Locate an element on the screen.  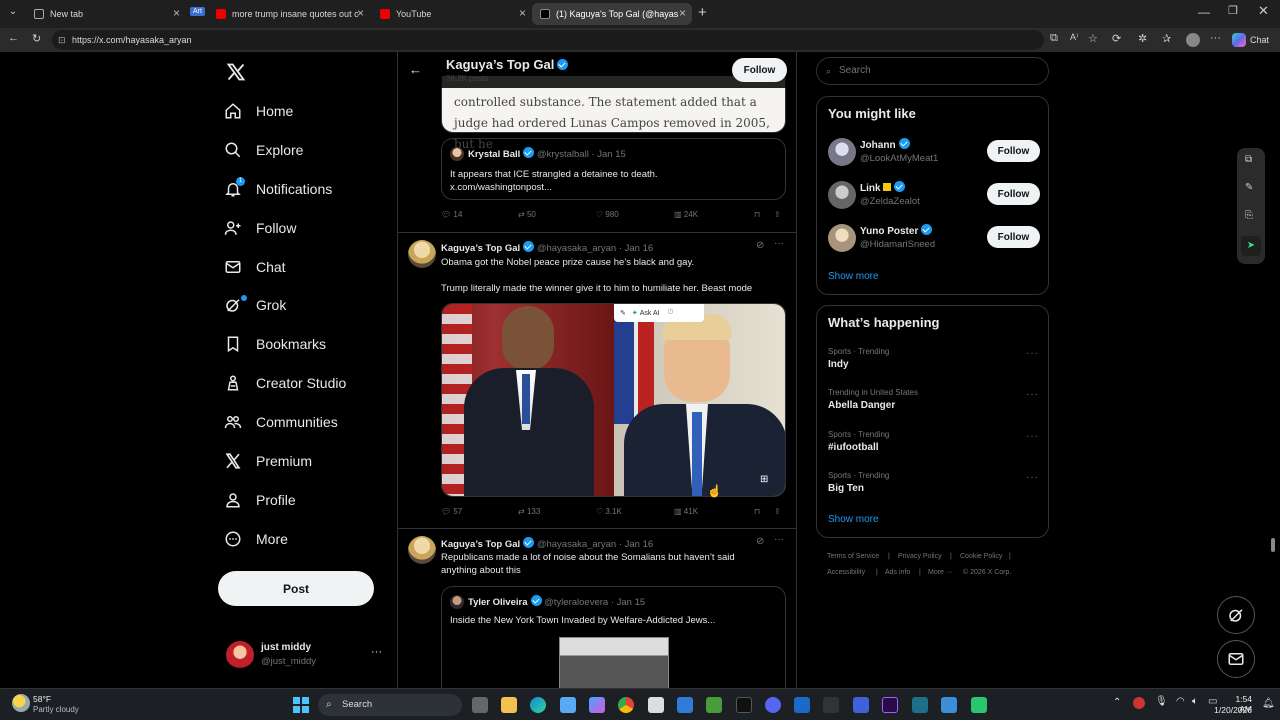
minecraft-icon is located at coordinates (714, 705).